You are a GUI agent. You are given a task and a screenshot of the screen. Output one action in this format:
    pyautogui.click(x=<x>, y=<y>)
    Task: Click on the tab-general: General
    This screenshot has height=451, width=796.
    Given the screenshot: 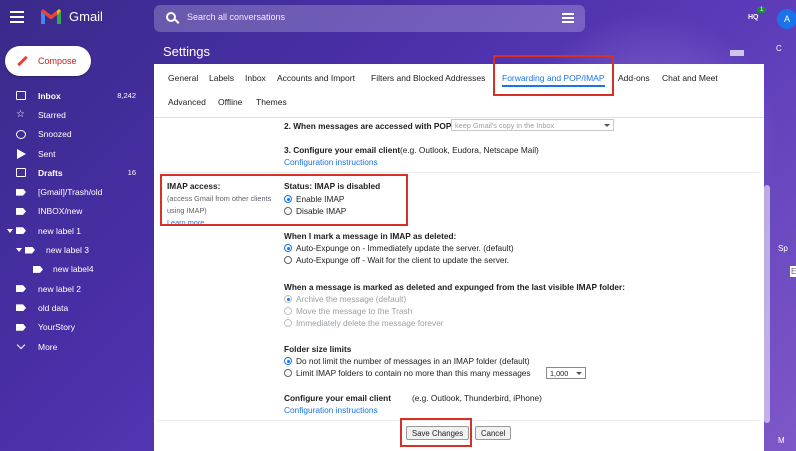 What is the action you would take?
    pyautogui.click(x=183, y=78)
    